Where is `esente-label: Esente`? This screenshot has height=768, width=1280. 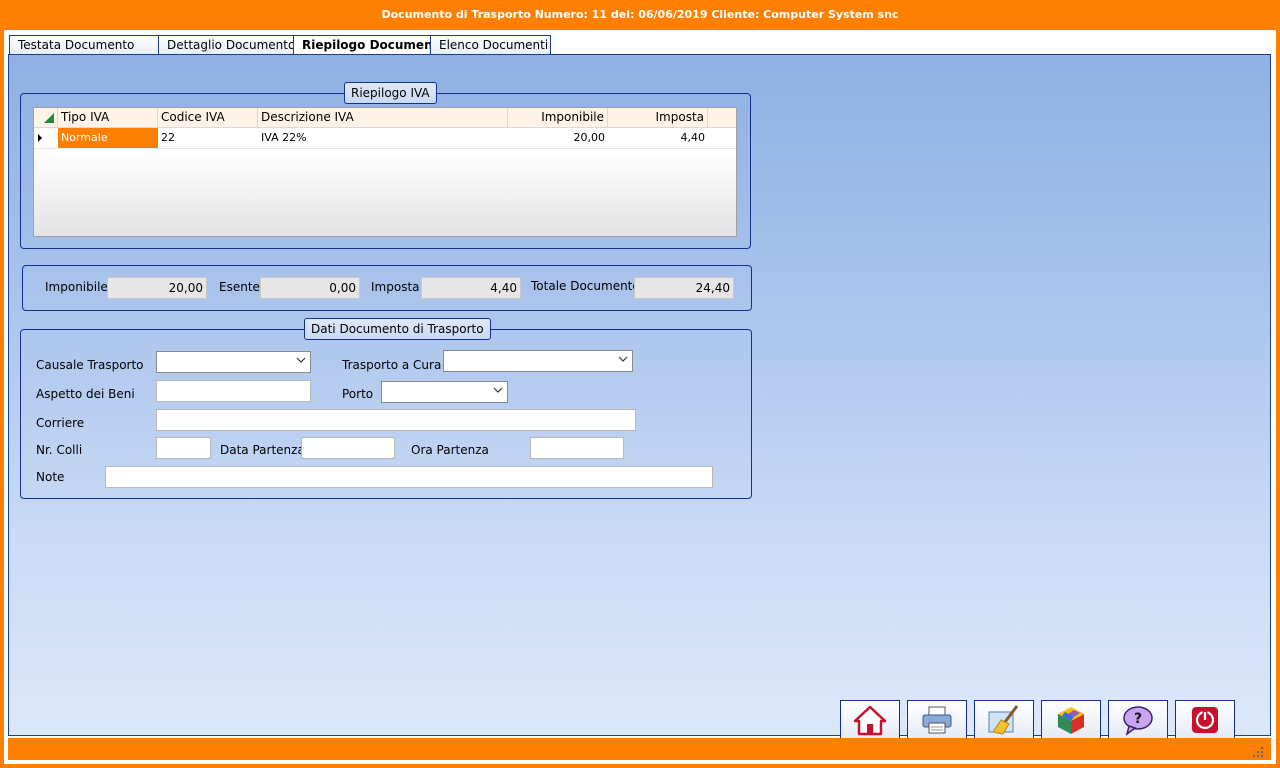 esente-label: Esente is located at coordinates (239, 287).